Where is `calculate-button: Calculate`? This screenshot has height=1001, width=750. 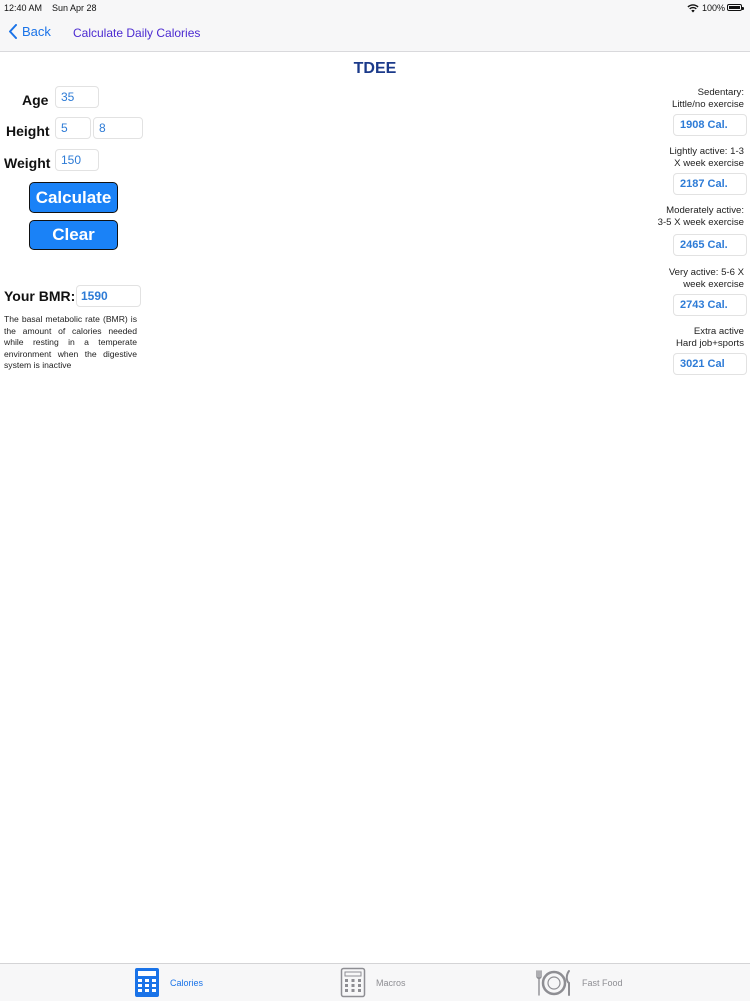
calculate-button: Calculate is located at coordinates (73, 197).